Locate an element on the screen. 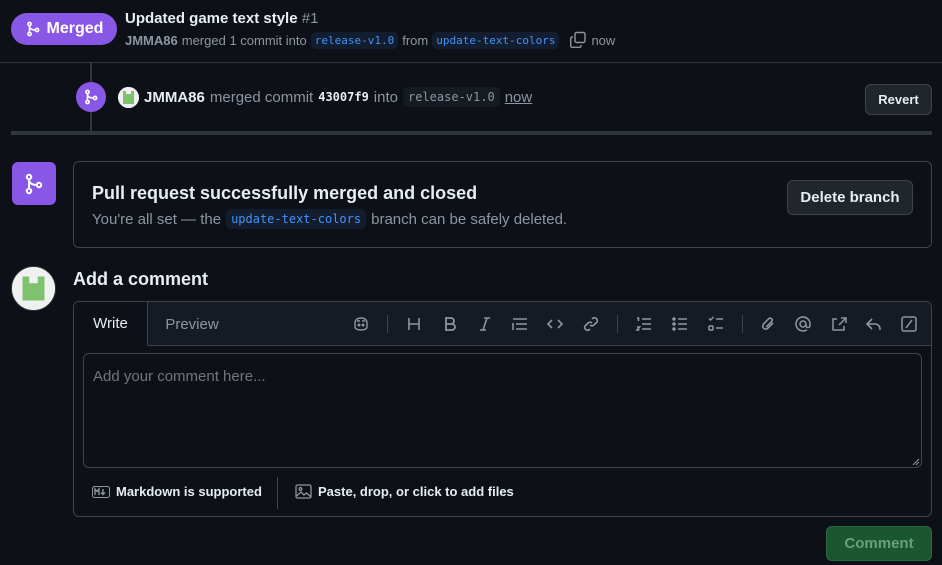  image-icon is located at coordinates (303, 491).